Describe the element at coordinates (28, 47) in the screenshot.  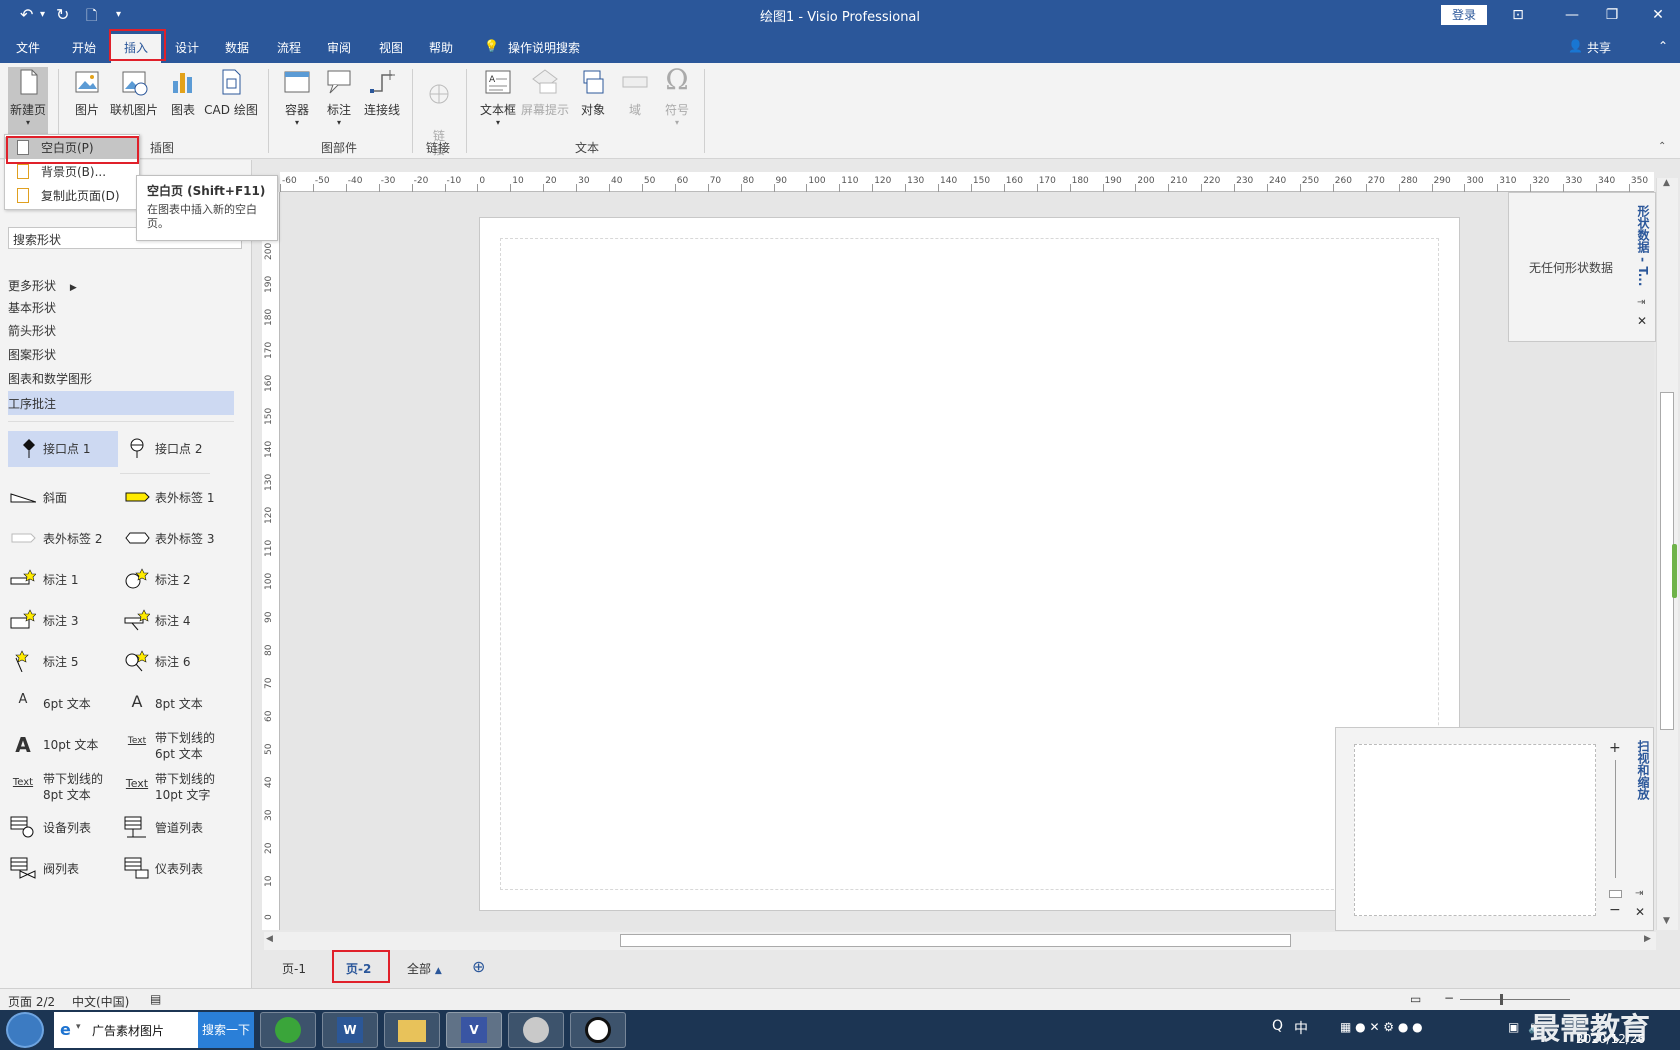
I see `tab-file: 文件` at that location.